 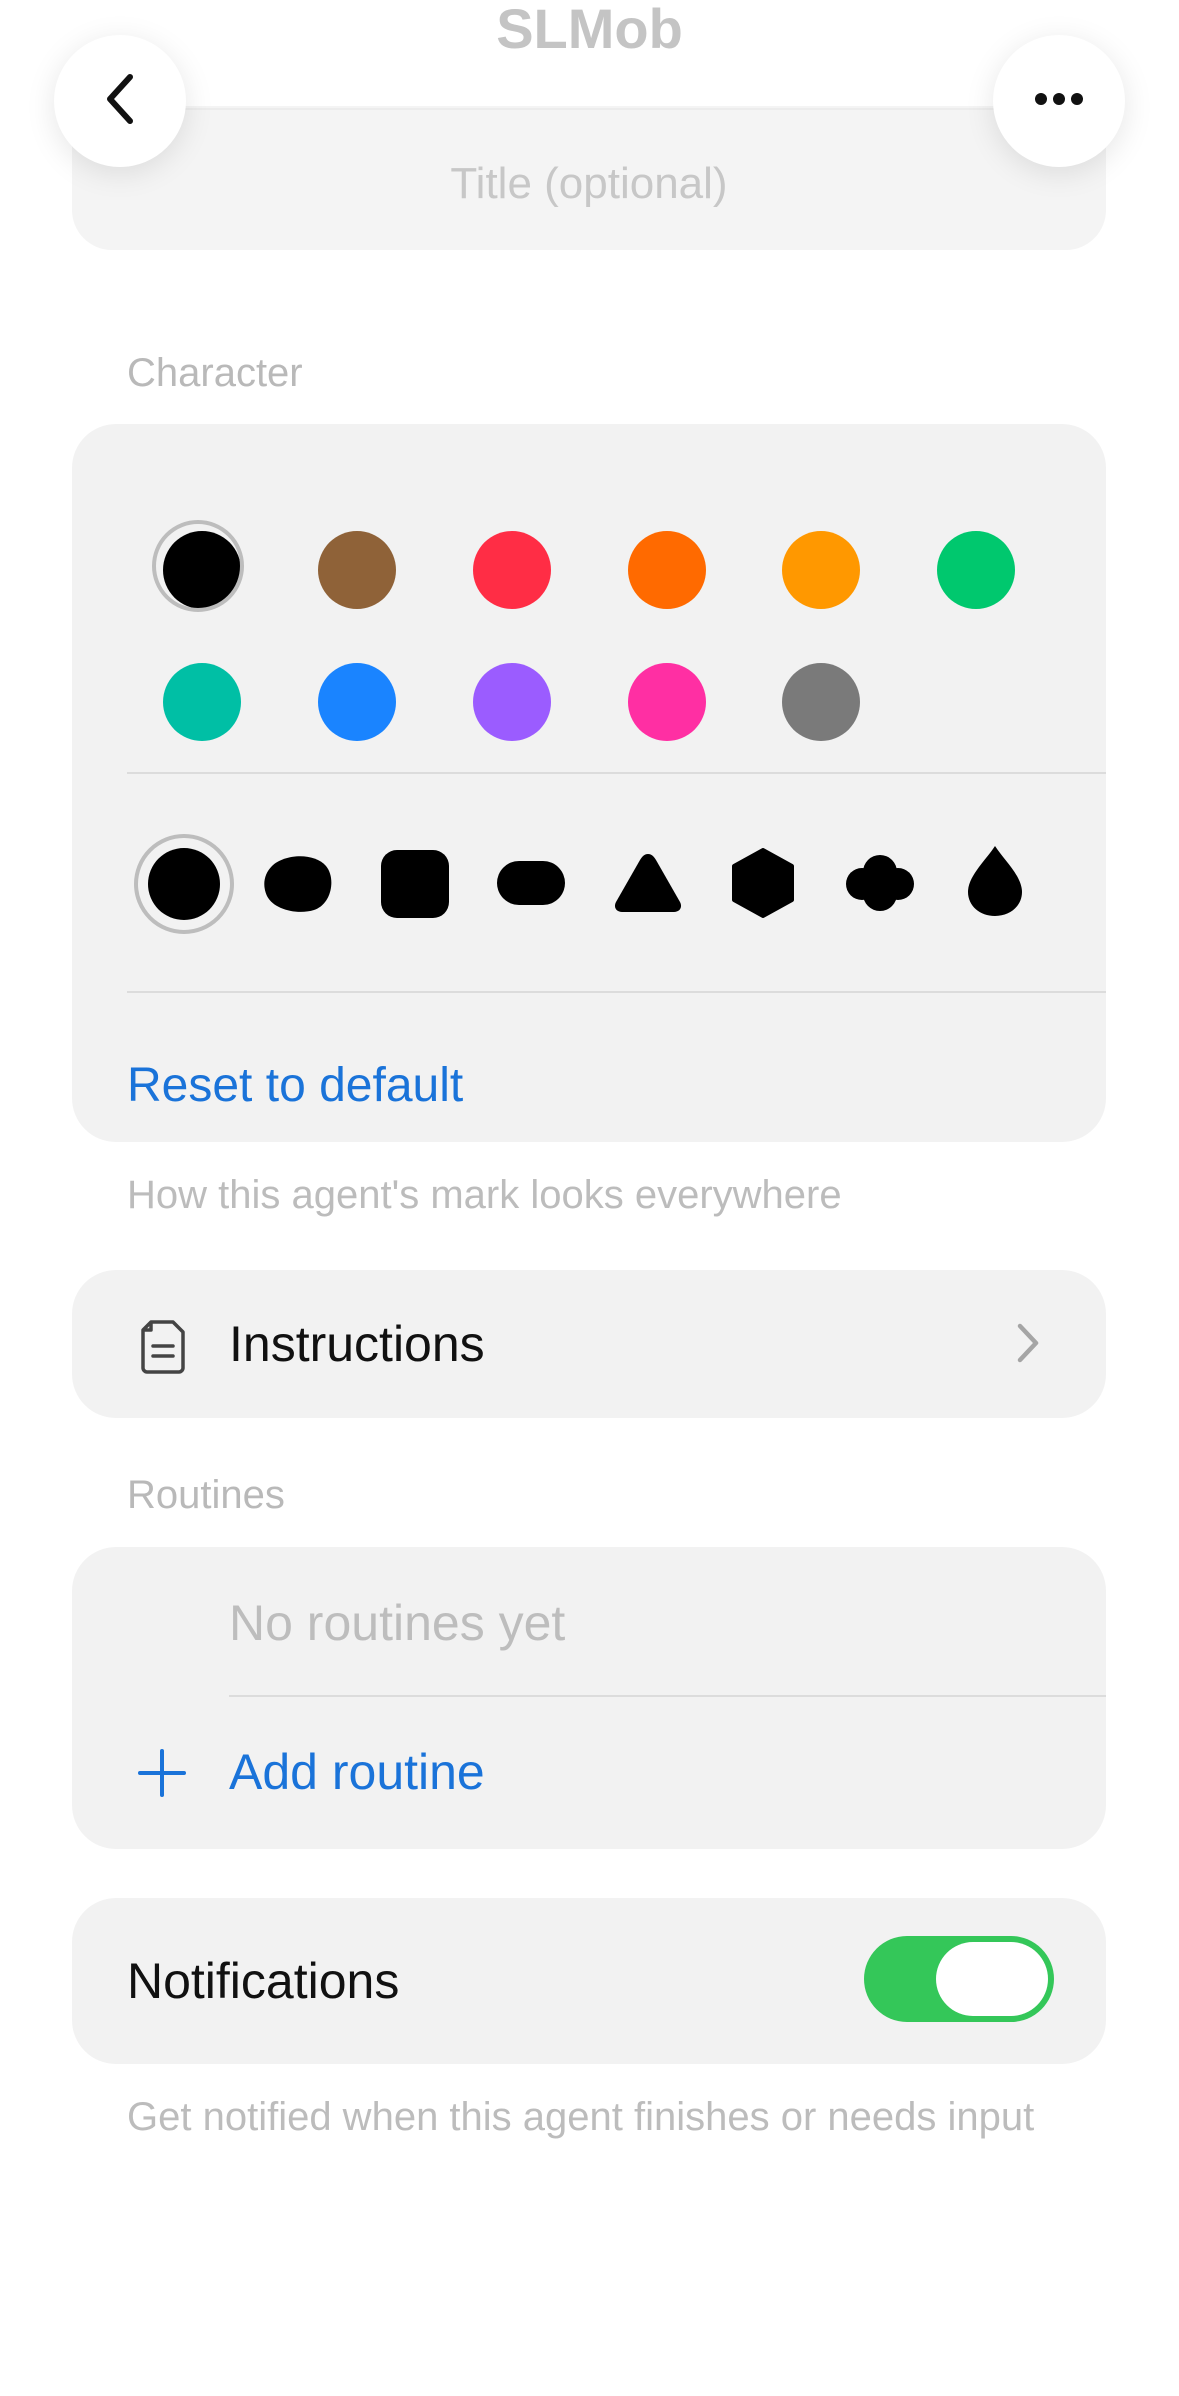 What do you see at coordinates (992, 1979) in the screenshot?
I see `toggle-knob` at bounding box center [992, 1979].